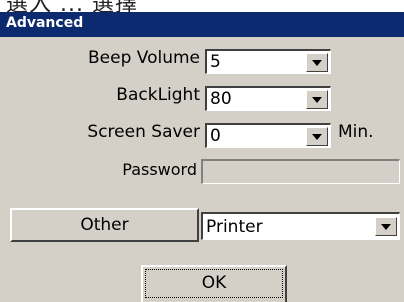  I want to click on beep-volume-value: 5, so click(215, 62).